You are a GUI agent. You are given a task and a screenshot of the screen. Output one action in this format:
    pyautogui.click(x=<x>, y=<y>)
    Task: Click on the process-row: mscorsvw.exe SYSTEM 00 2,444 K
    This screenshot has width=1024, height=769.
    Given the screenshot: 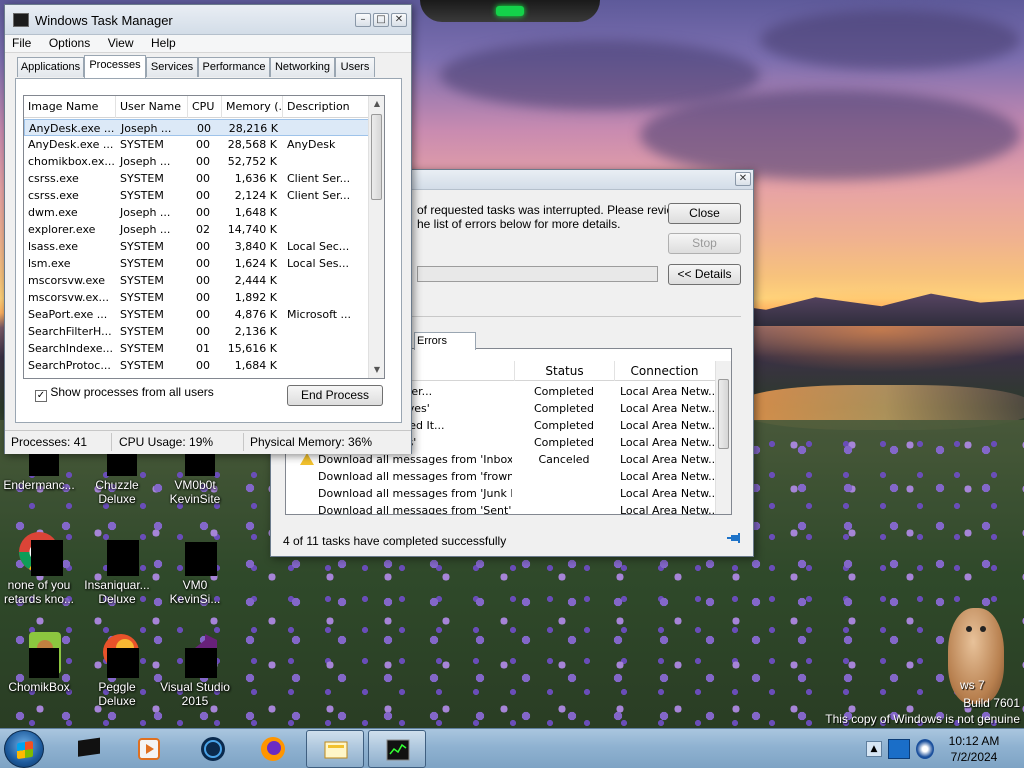 What is the action you would take?
    pyautogui.click(x=196, y=280)
    